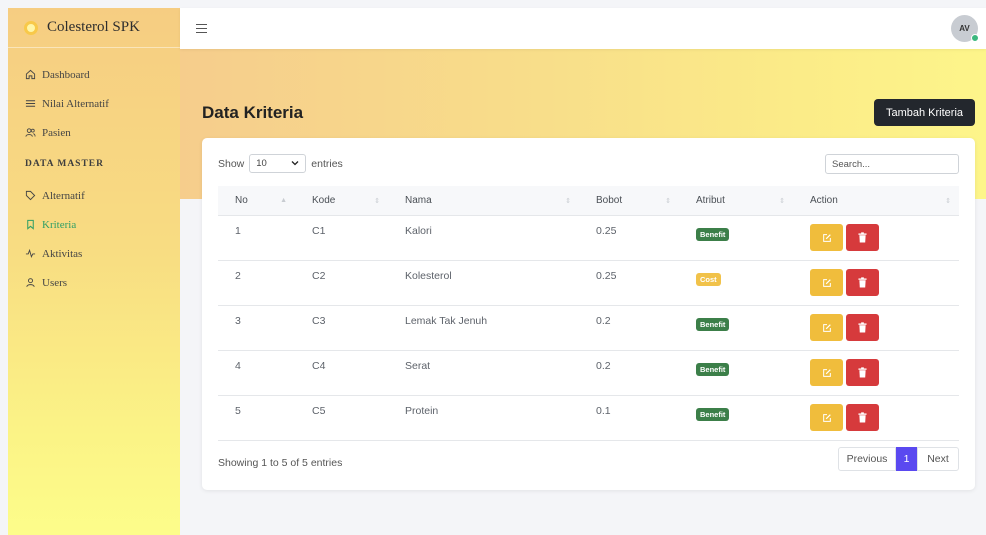 This screenshot has height=535, width=986. I want to click on cell-kode: C4, so click(319, 366).